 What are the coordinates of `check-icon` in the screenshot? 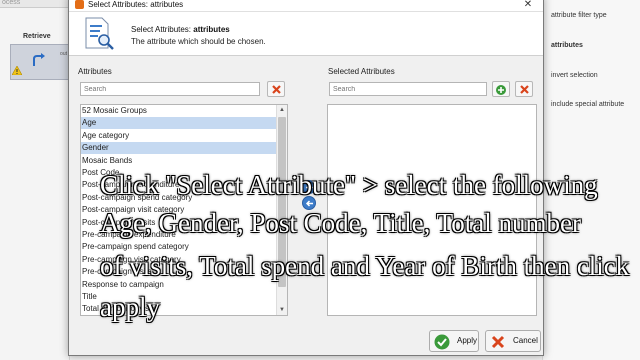 It's located at (442, 342).